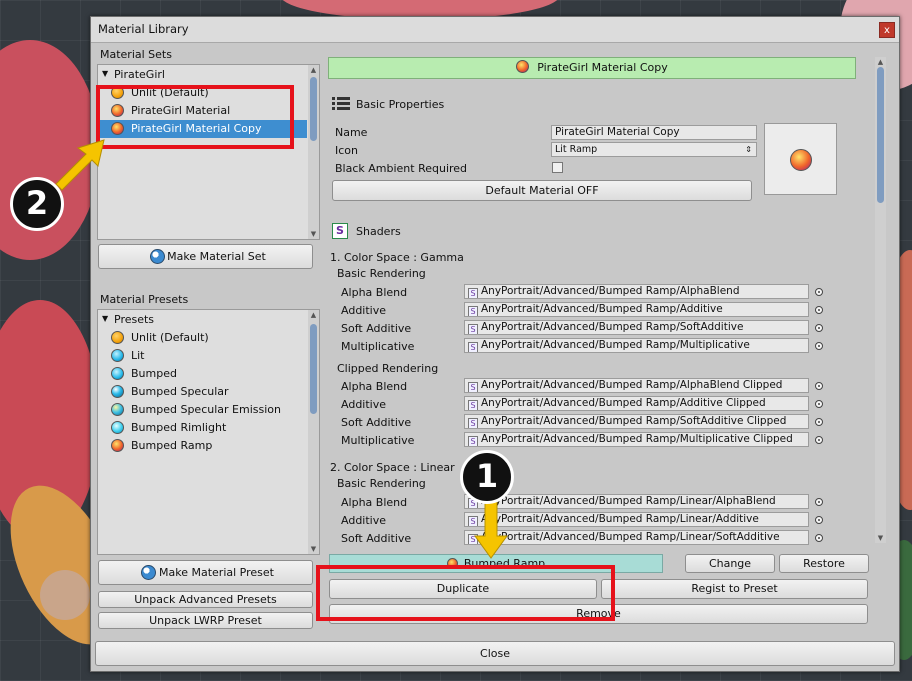 The width and height of the screenshot is (912, 681). I want to click on group-title: Clipped Rendering, so click(388, 368).